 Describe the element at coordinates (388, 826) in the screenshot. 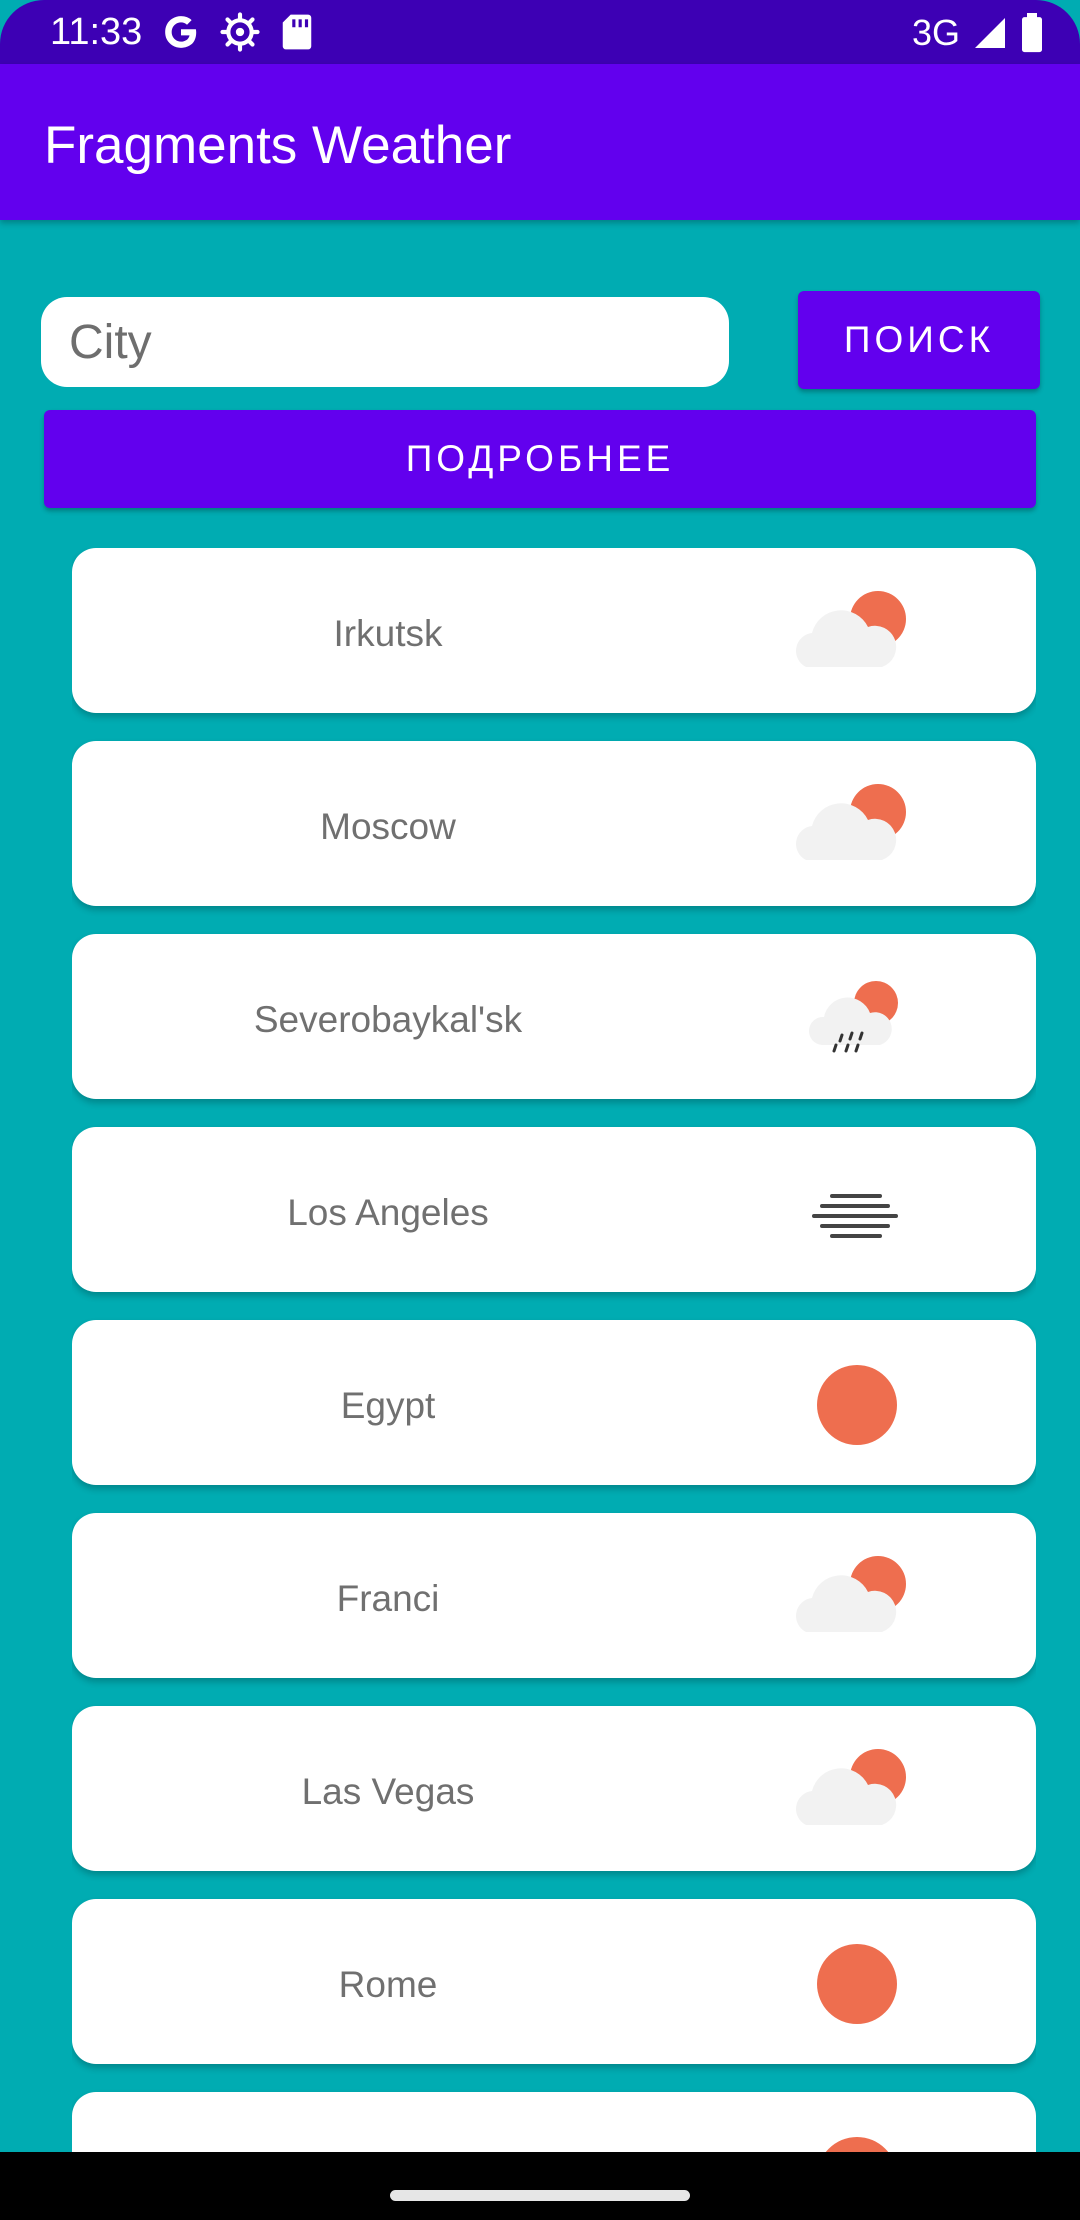

I see `city-name: Moscow` at that location.